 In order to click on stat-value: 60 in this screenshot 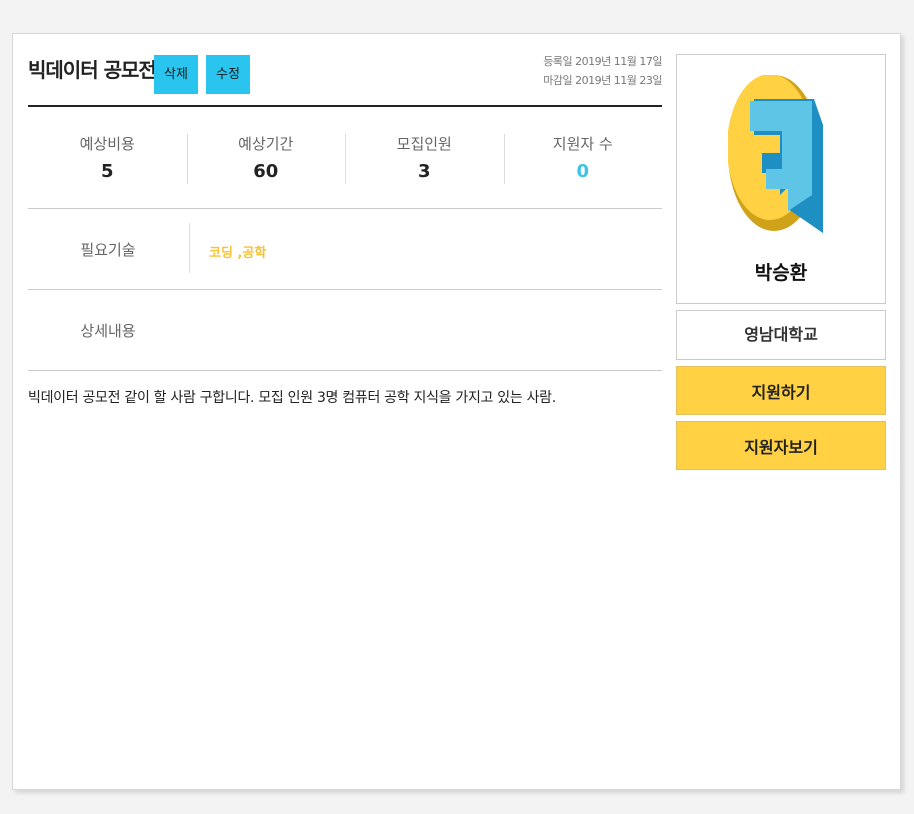, I will do `click(266, 171)`.